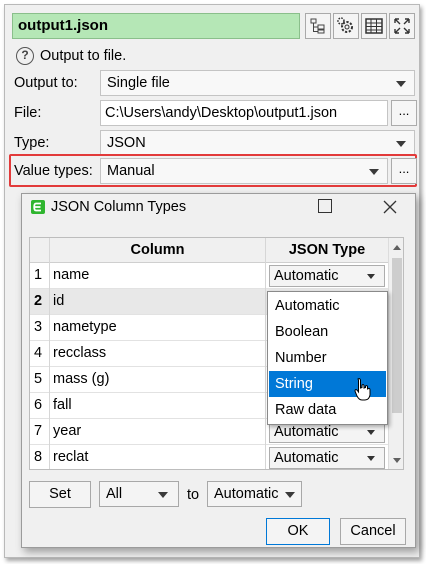 The image size is (426, 564). Describe the element at coordinates (114, 494) in the screenshot. I see `set-scope-value: All` at that location.